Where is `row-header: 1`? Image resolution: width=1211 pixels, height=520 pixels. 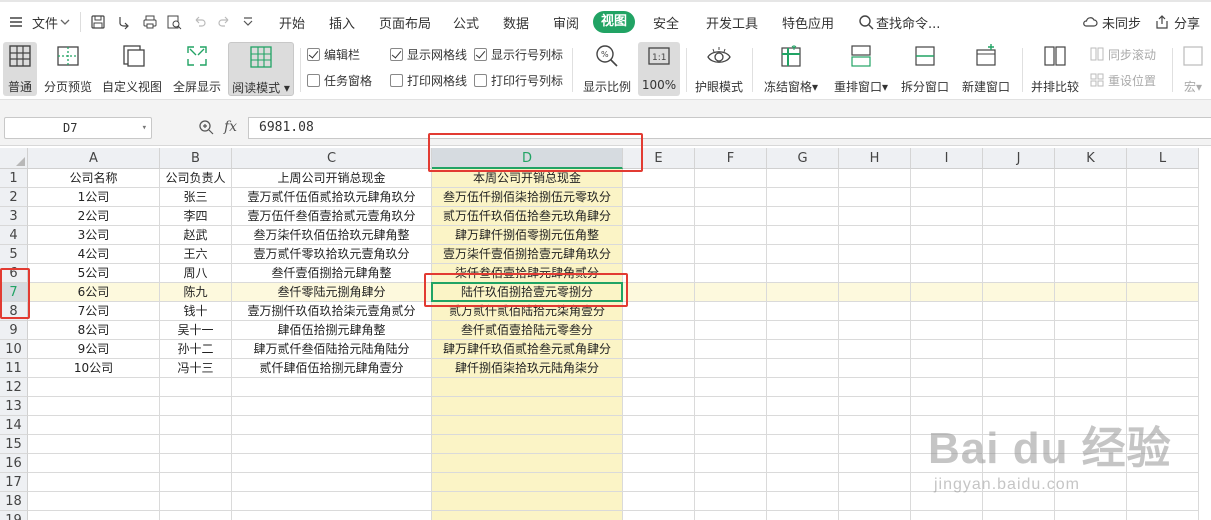 row-header: 1 is located at coordinates (14, 178).